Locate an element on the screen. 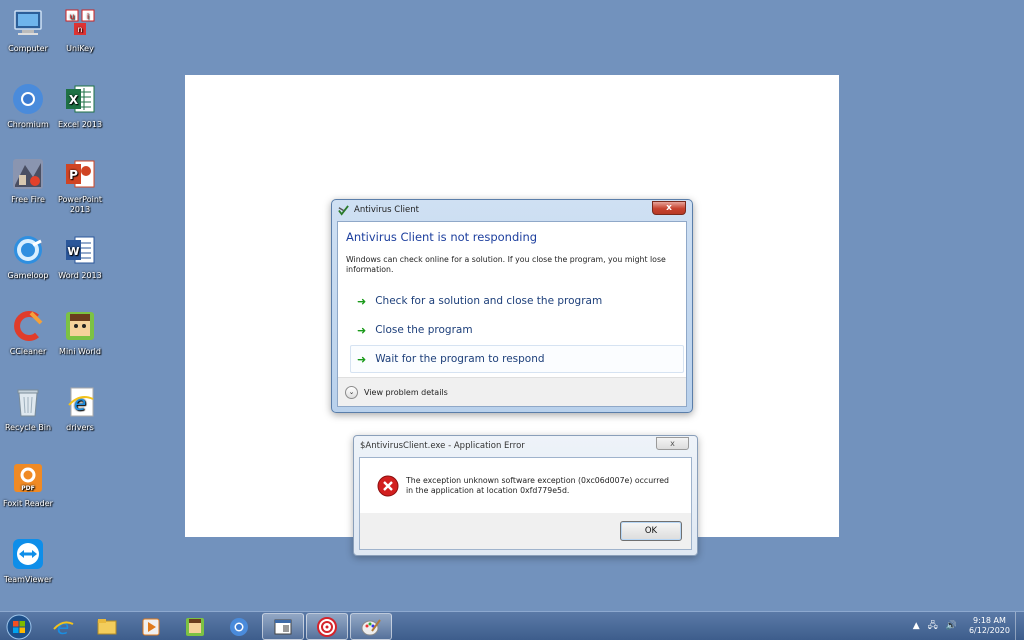 Image resolution: width=1024 pixels, height=640 pixels. window-icon is located at coordinates (283, 626).